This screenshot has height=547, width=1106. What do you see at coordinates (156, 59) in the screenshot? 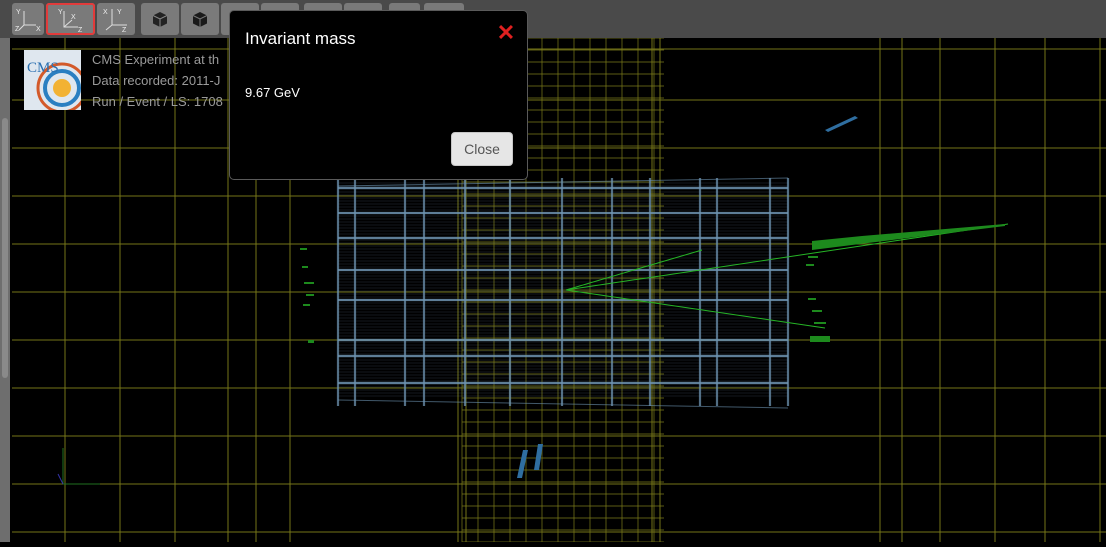
I see `experiment-label: CMS Experiment at th` at bounding box center [156, 59].